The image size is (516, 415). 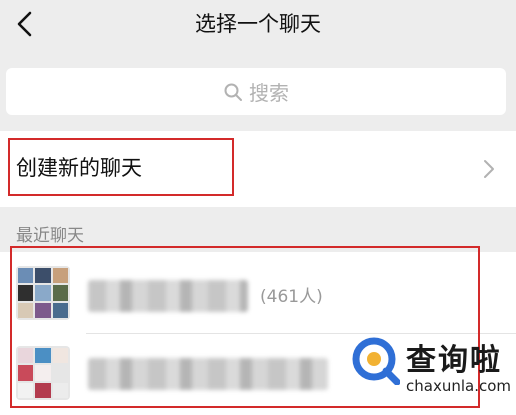 I want to click on nav-bar: 选择一个聊天, so click(x=258, y=25).